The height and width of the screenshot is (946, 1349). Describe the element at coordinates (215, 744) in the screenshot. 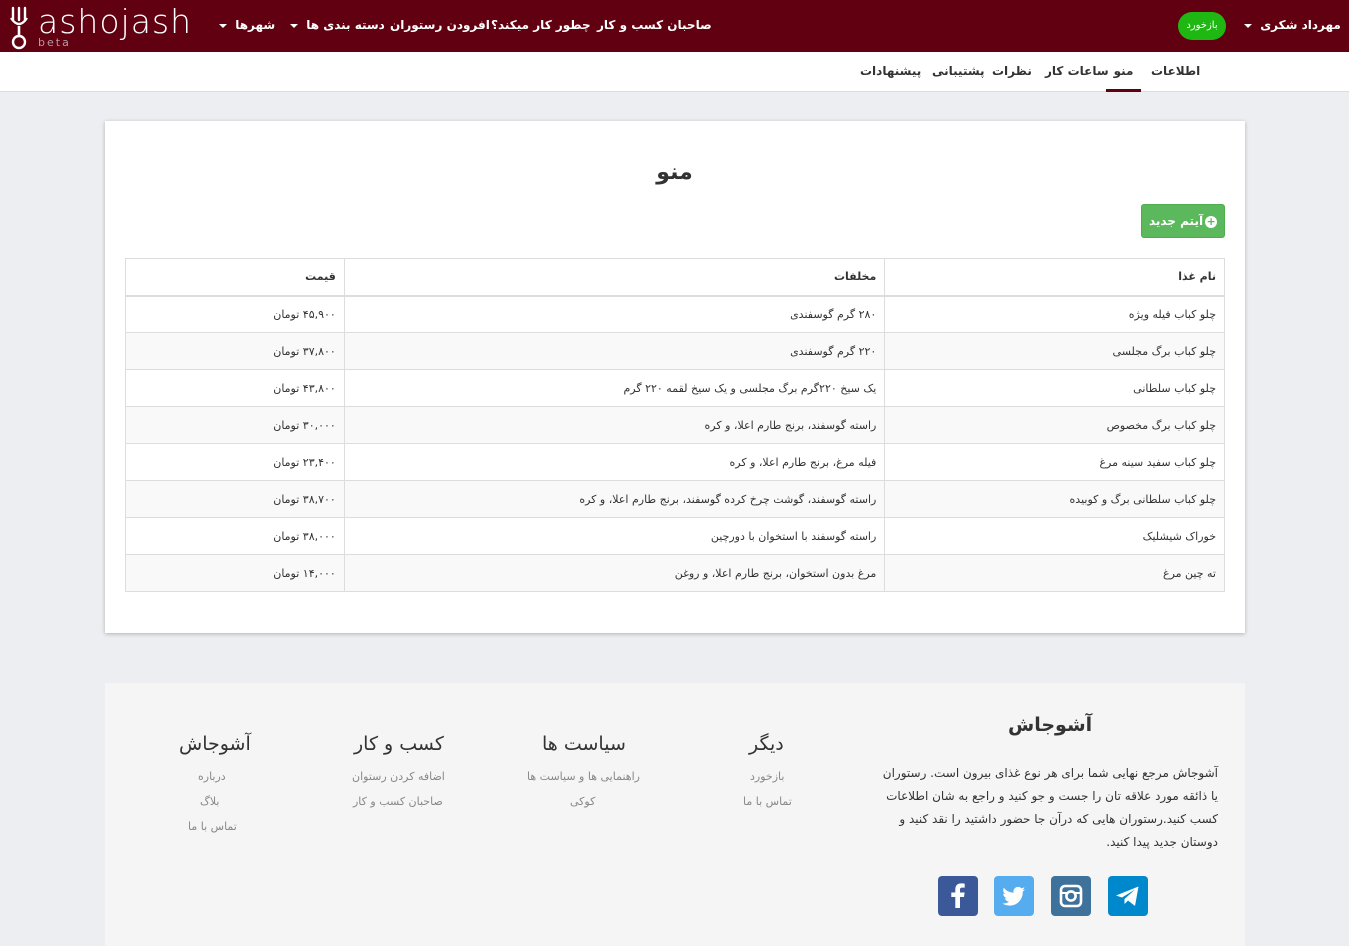

I see `footer-brand-title: آشوجاش` at that location.